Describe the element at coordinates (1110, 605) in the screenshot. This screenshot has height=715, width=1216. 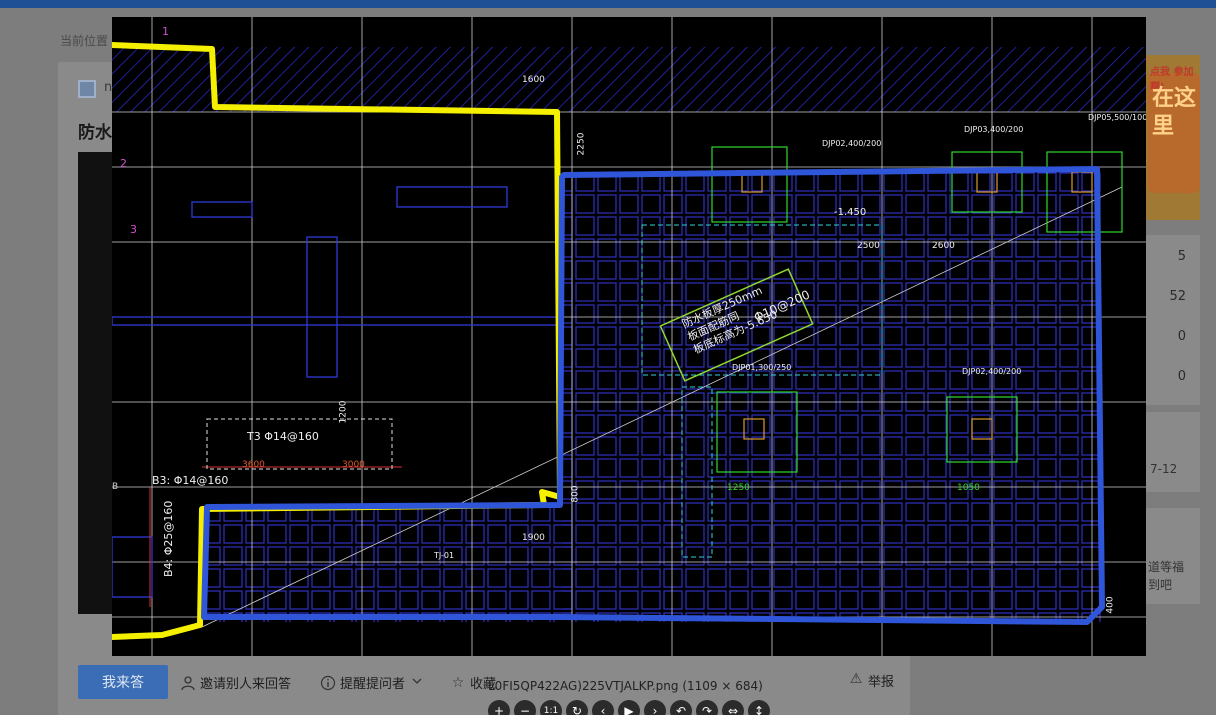
I see `dimension-label: 400` at that location.